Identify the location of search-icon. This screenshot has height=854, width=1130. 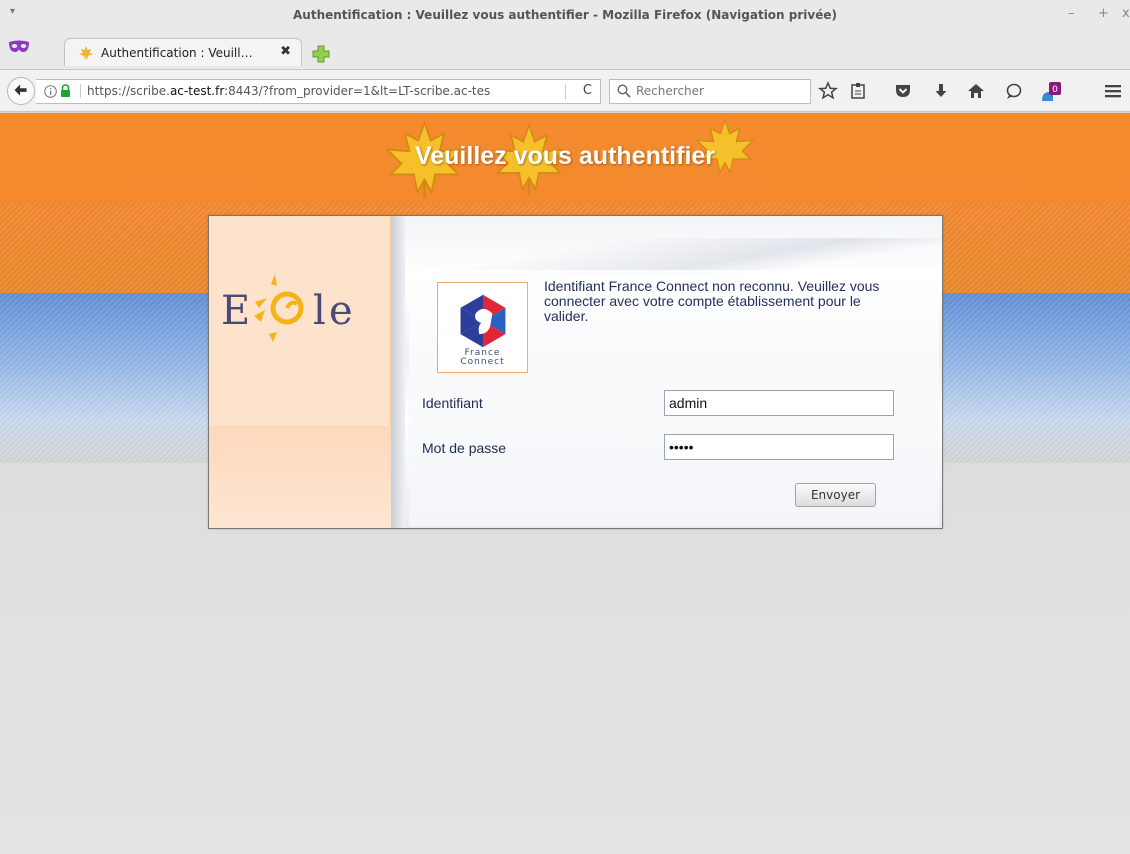
(624, 91).